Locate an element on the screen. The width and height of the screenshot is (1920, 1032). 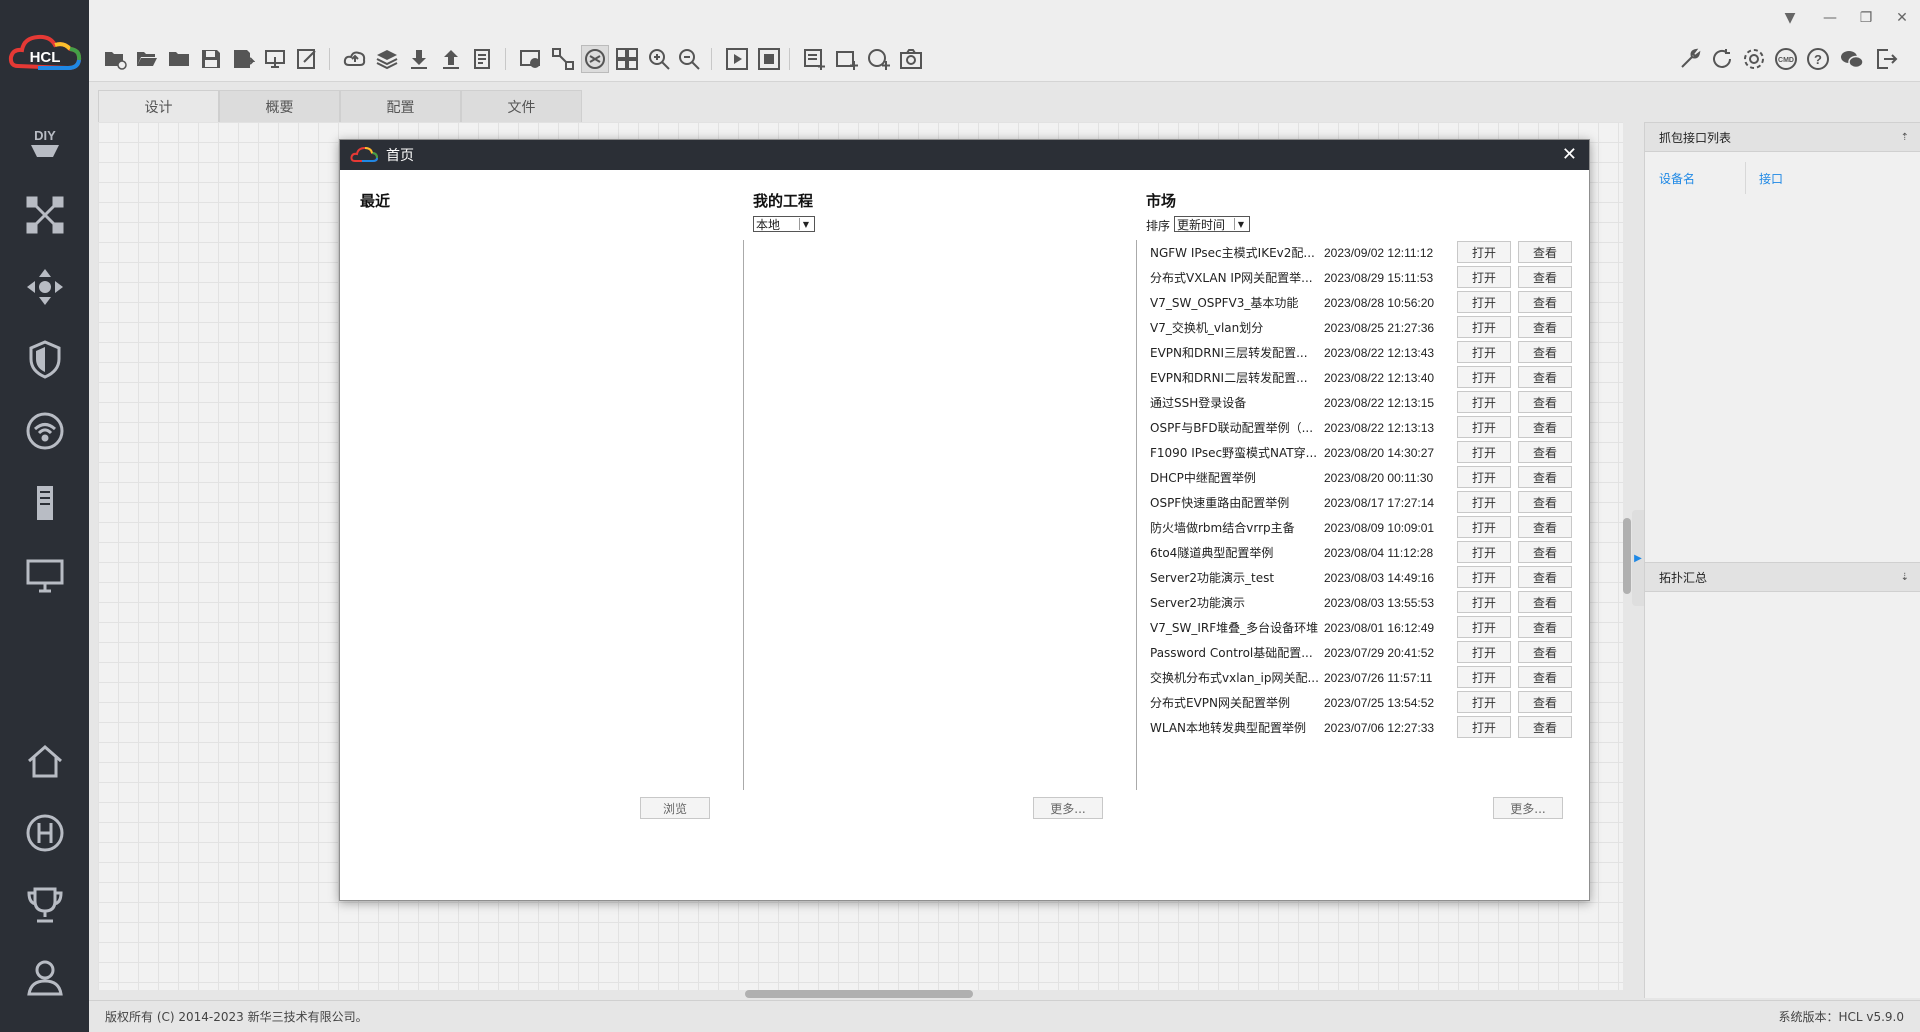
help-icon: ? is located at coordinates (1818, 59).